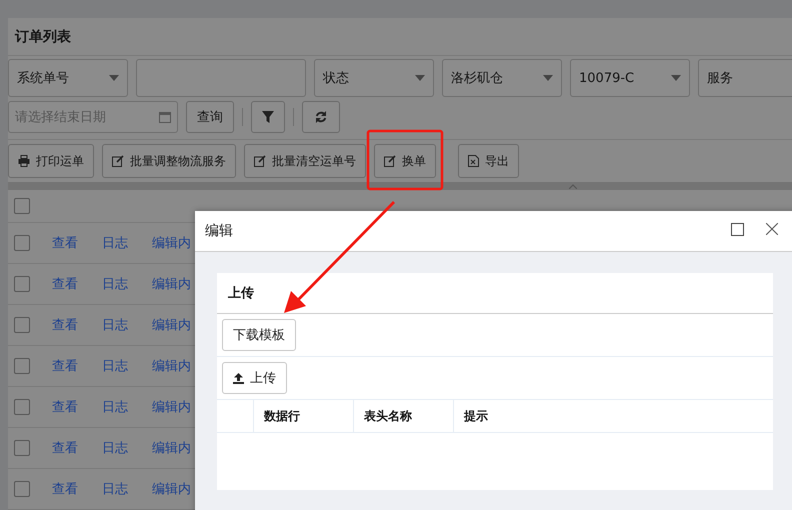 Image resolution: width=792 pixels, height=510 pixels. What do you see at coordinates (630, 78) in the screenshot?
I see `filter-select: 10079-C` at bounding box center [630, 78].